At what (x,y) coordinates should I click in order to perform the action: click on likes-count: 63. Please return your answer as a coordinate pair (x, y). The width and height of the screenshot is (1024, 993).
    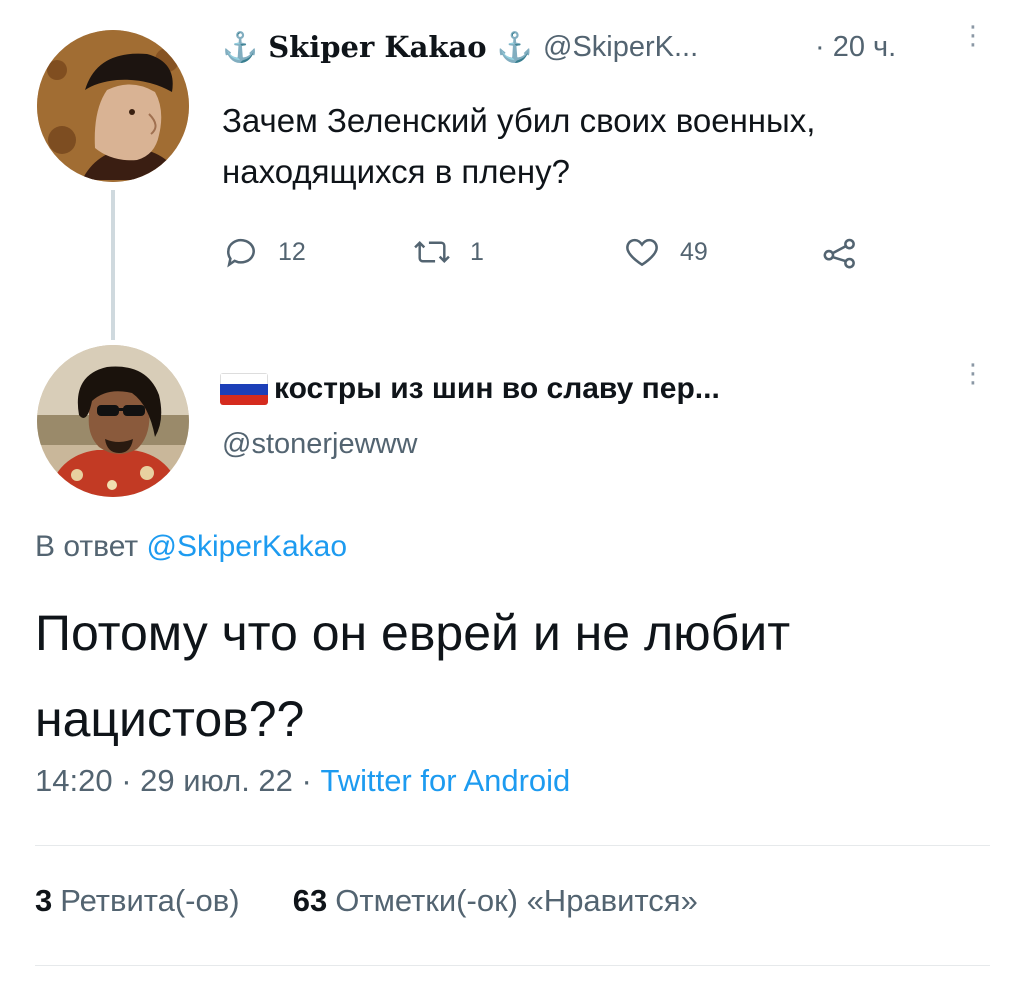
    Looking at the image, I should click on (310, 900).